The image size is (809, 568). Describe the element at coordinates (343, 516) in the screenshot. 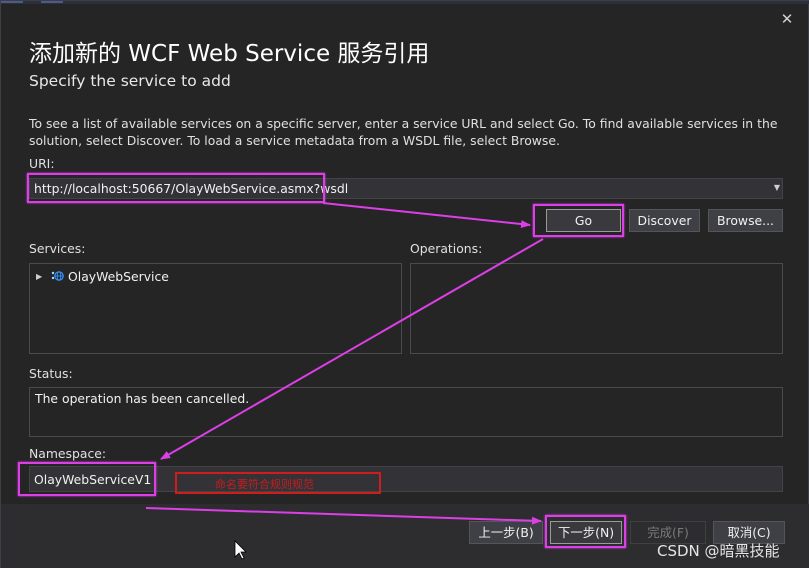

I see `arrow-namespace-to-next` at that location.